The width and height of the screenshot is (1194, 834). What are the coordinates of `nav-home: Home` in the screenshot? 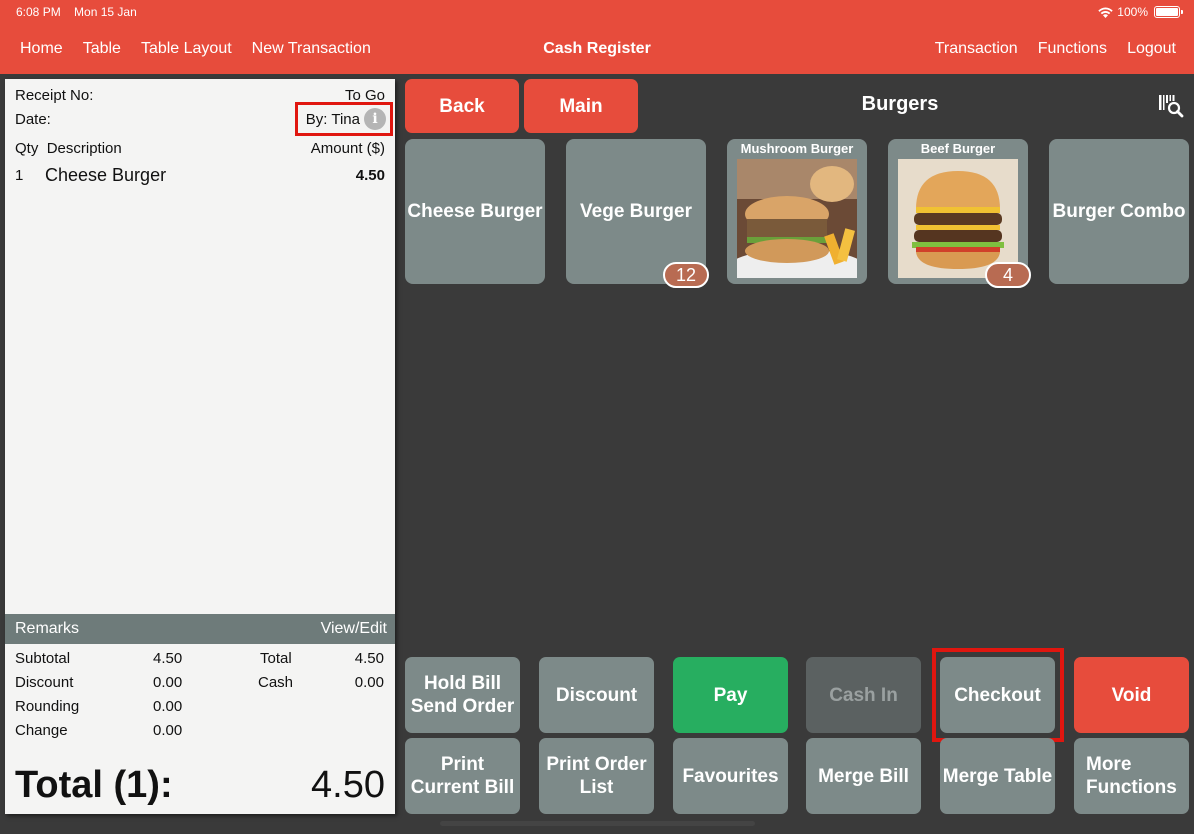 It's located at (41, 49).